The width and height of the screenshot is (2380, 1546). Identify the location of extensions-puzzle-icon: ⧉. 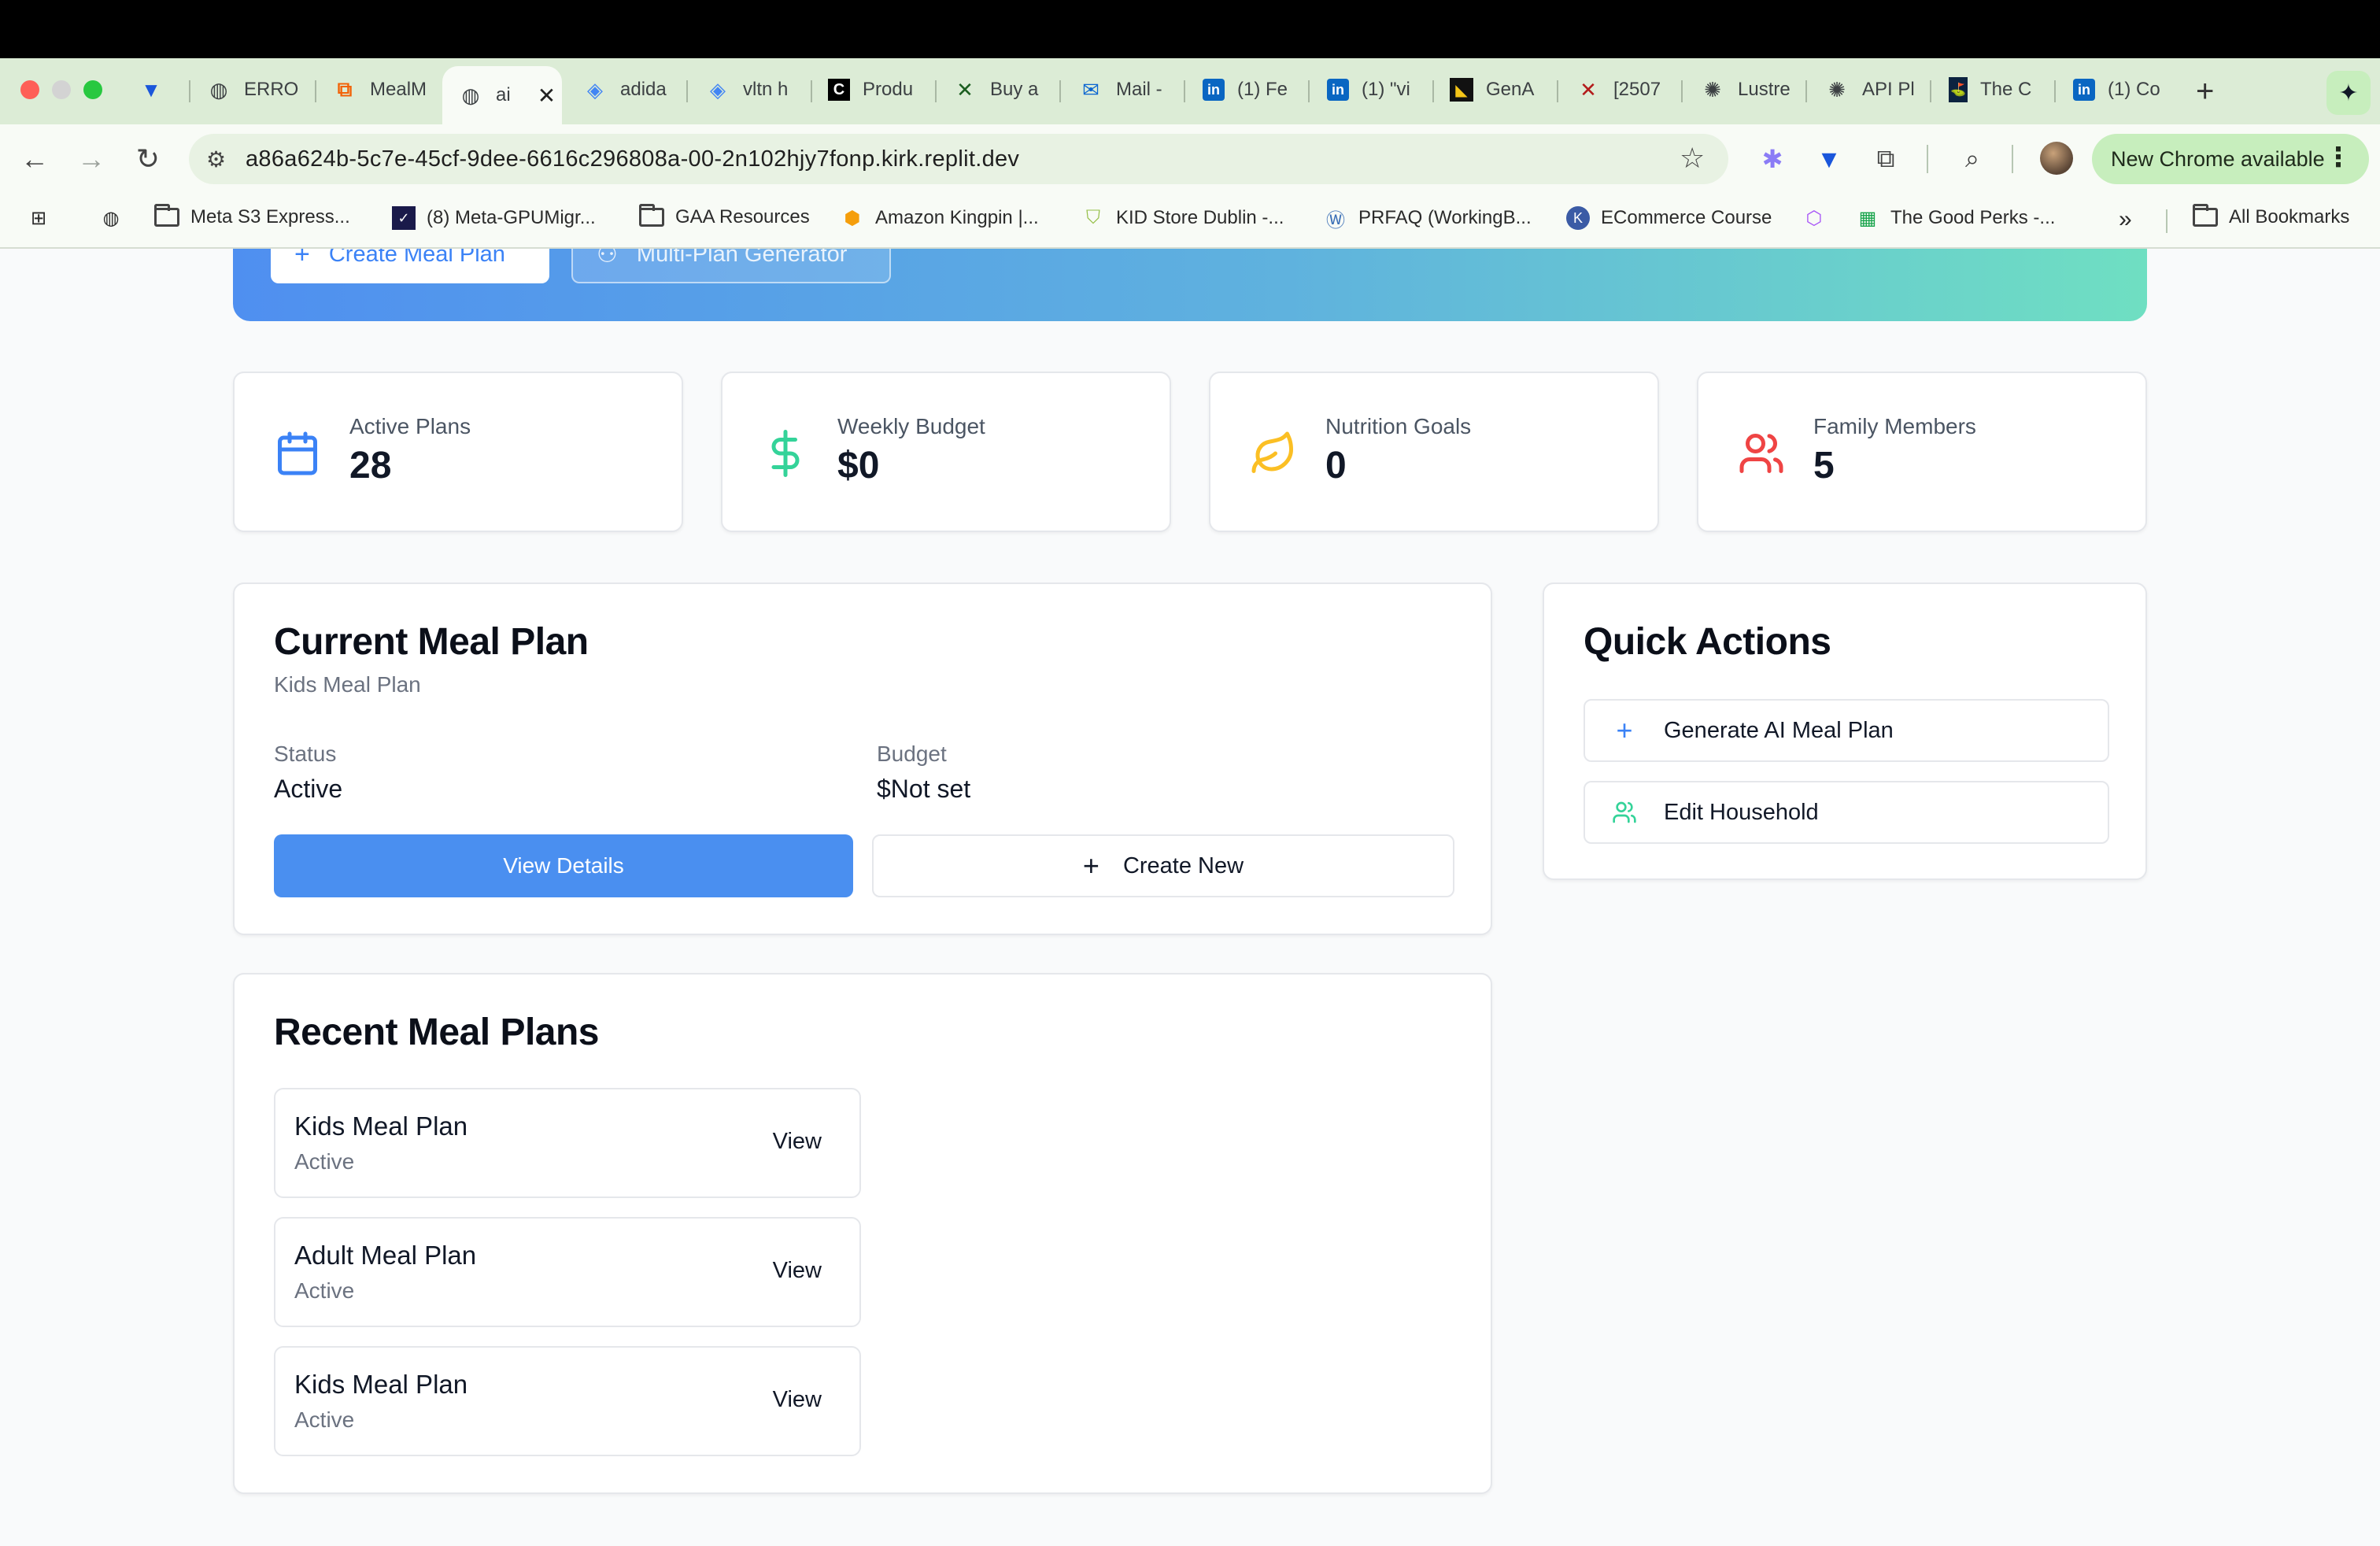
(1886, 159).